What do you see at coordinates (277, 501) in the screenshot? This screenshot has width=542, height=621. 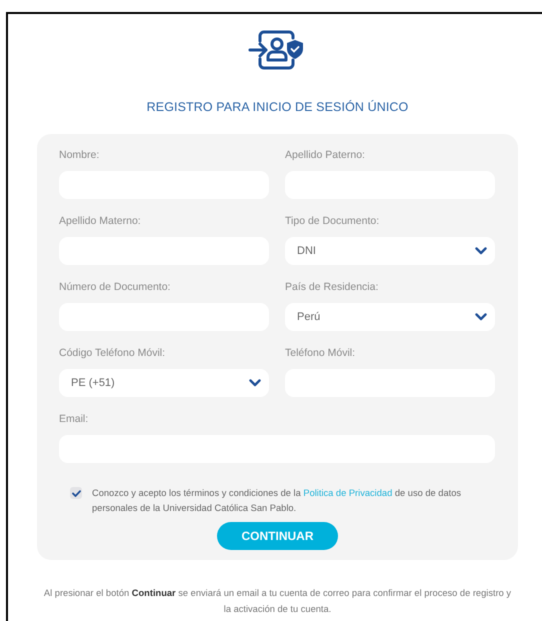 I see `consent-text: Conozco y acepto los términos y condiciones de la Politica de Privacidad de uso de datos personales de la Universidad Católica San Pablo.` at bounding box center [277, 501].